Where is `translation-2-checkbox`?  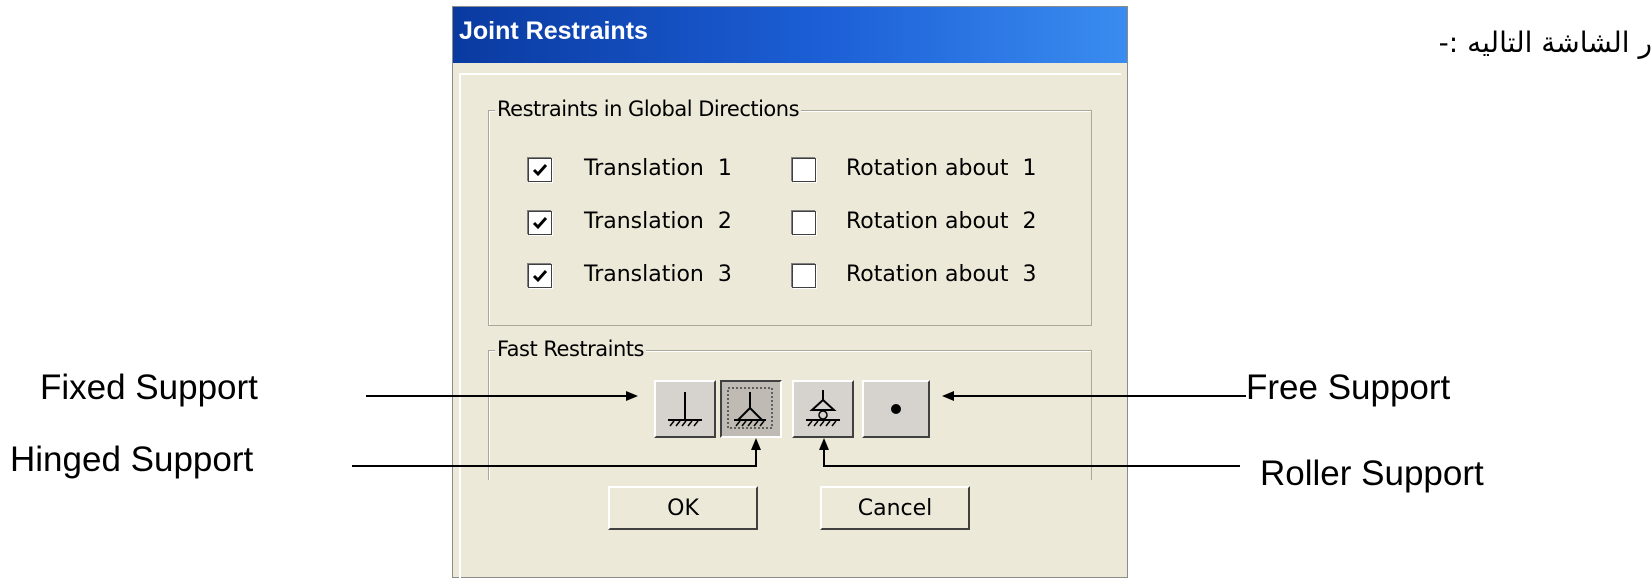
translation-2-checkbox is located at coordinates (540, 223).